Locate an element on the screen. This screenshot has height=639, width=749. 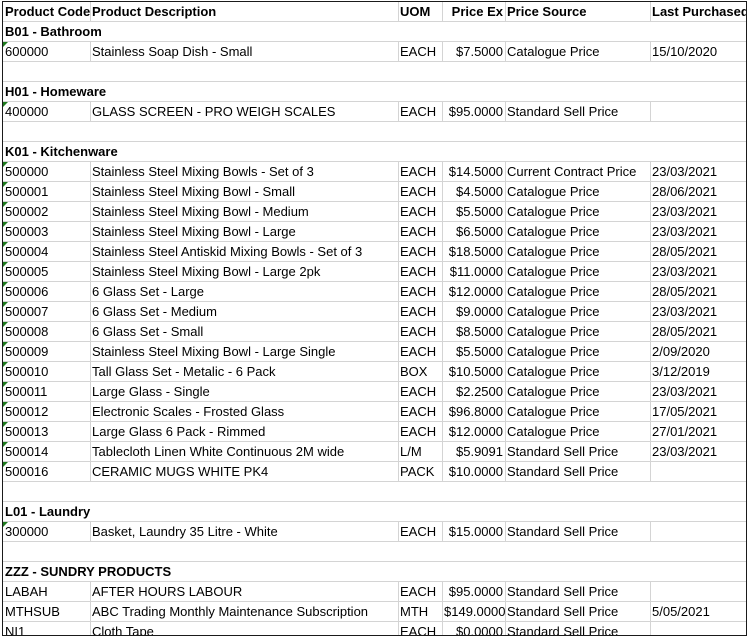
product-description-cell: CERAMIC MUGS WHITE PK4 is located at coordinates (244, 471).